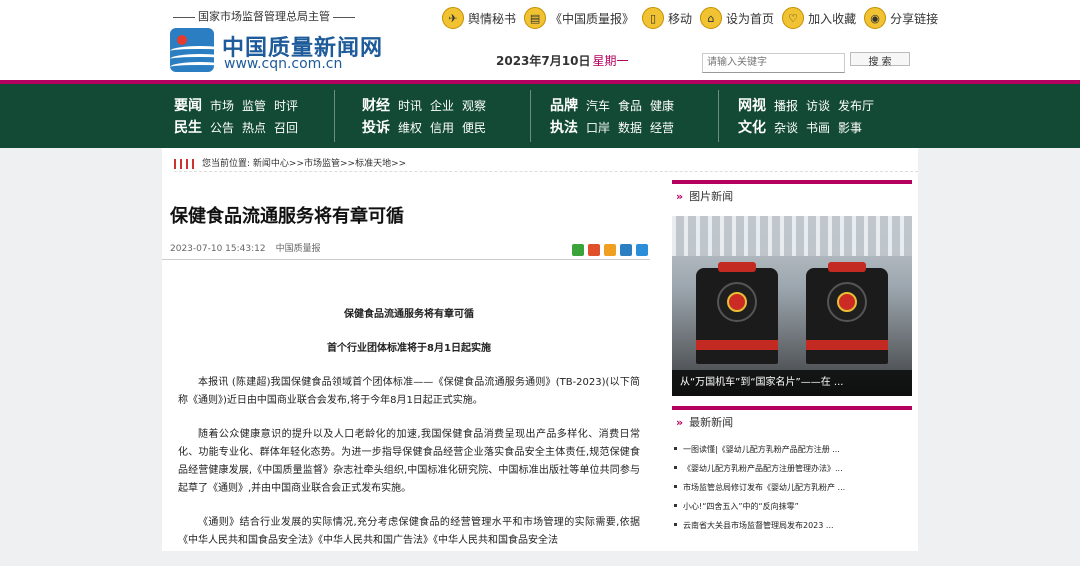  Describe the element at coordinates (737, 313) in the screenshot. I see `locomotive-left` at that location.